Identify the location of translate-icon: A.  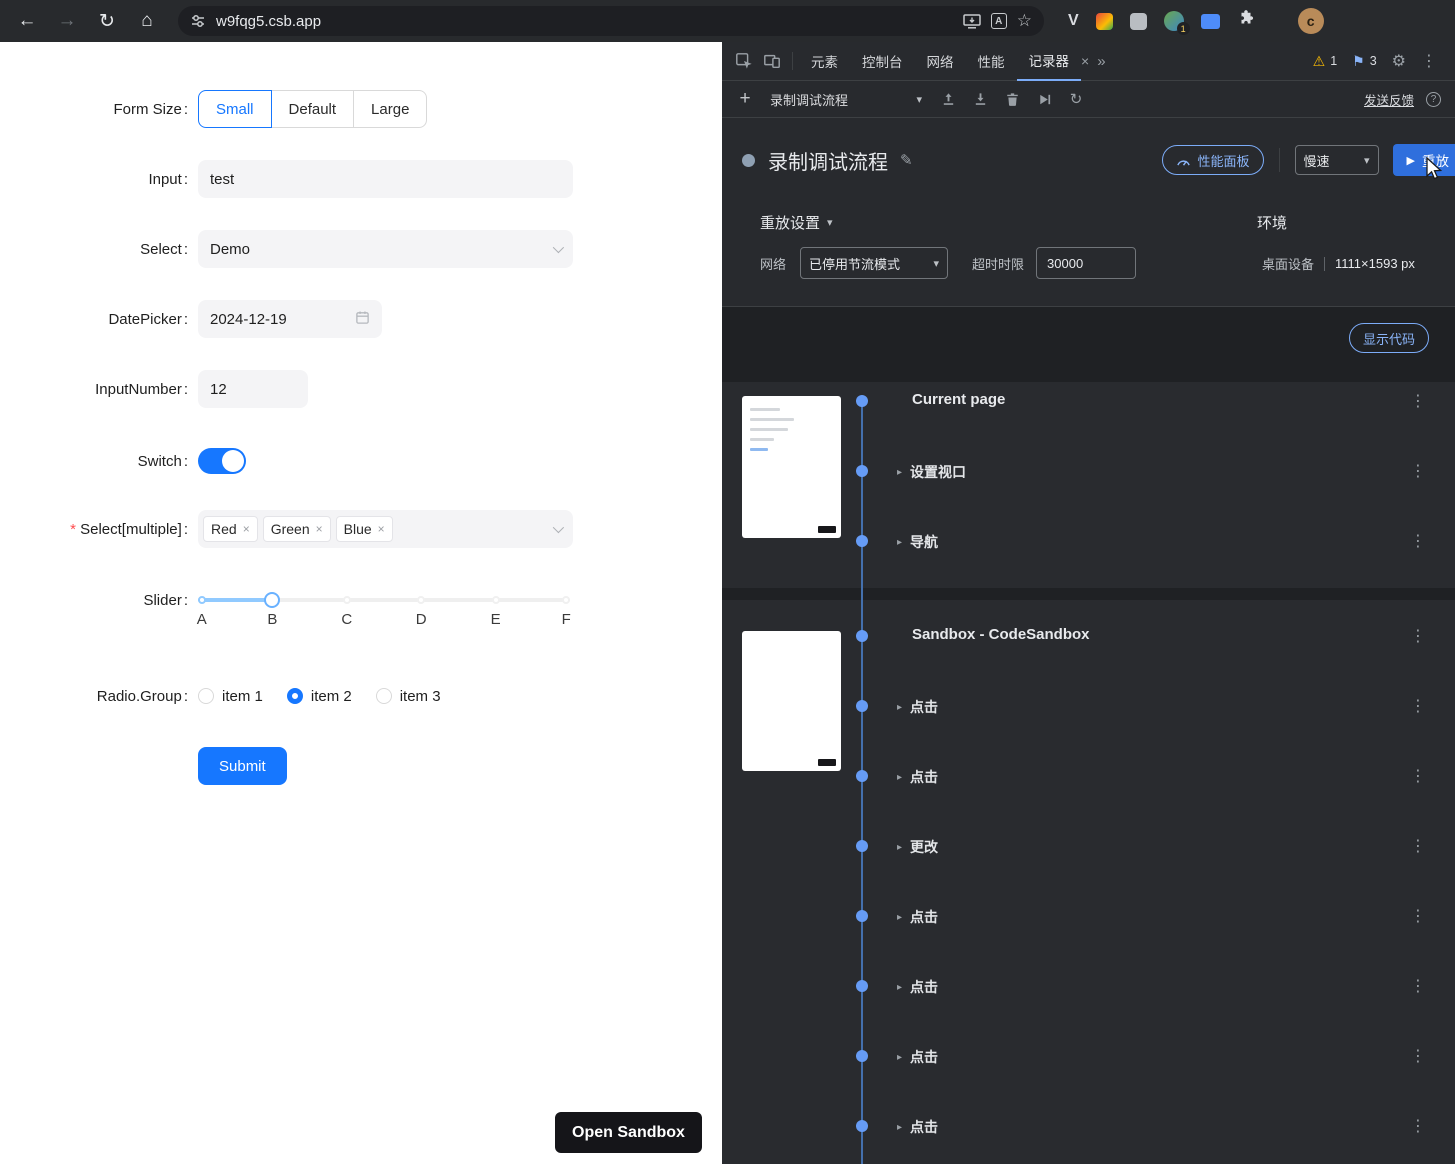
(998, 21).